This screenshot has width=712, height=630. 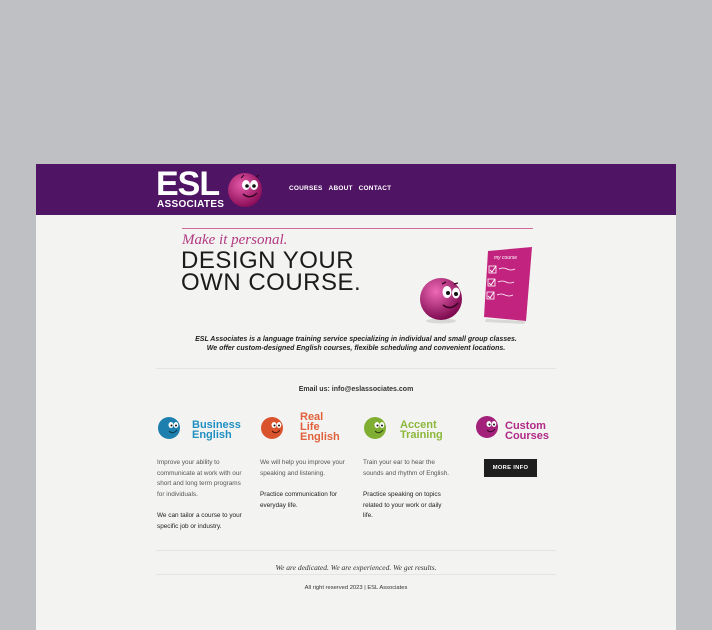 What do you see at coordinates (245, 190) in the screenshot?
I see `mascot-logo-icon` at bounding box center [245, 190].